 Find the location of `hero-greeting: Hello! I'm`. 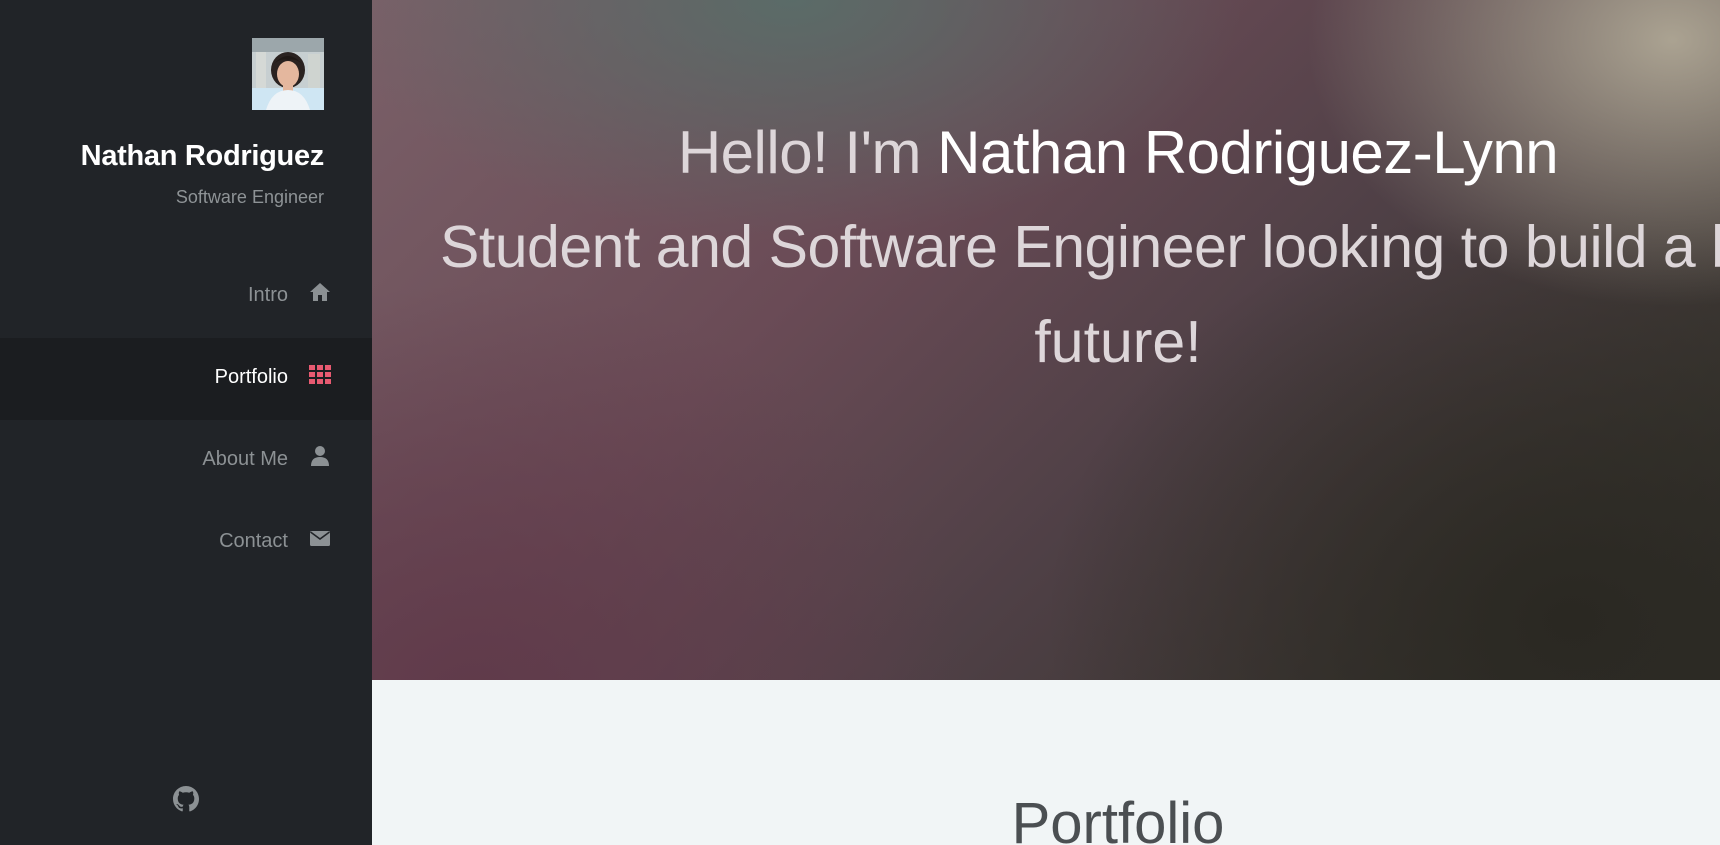

hero-greeting: Hello! I'm is located at coordinates (807, 152).